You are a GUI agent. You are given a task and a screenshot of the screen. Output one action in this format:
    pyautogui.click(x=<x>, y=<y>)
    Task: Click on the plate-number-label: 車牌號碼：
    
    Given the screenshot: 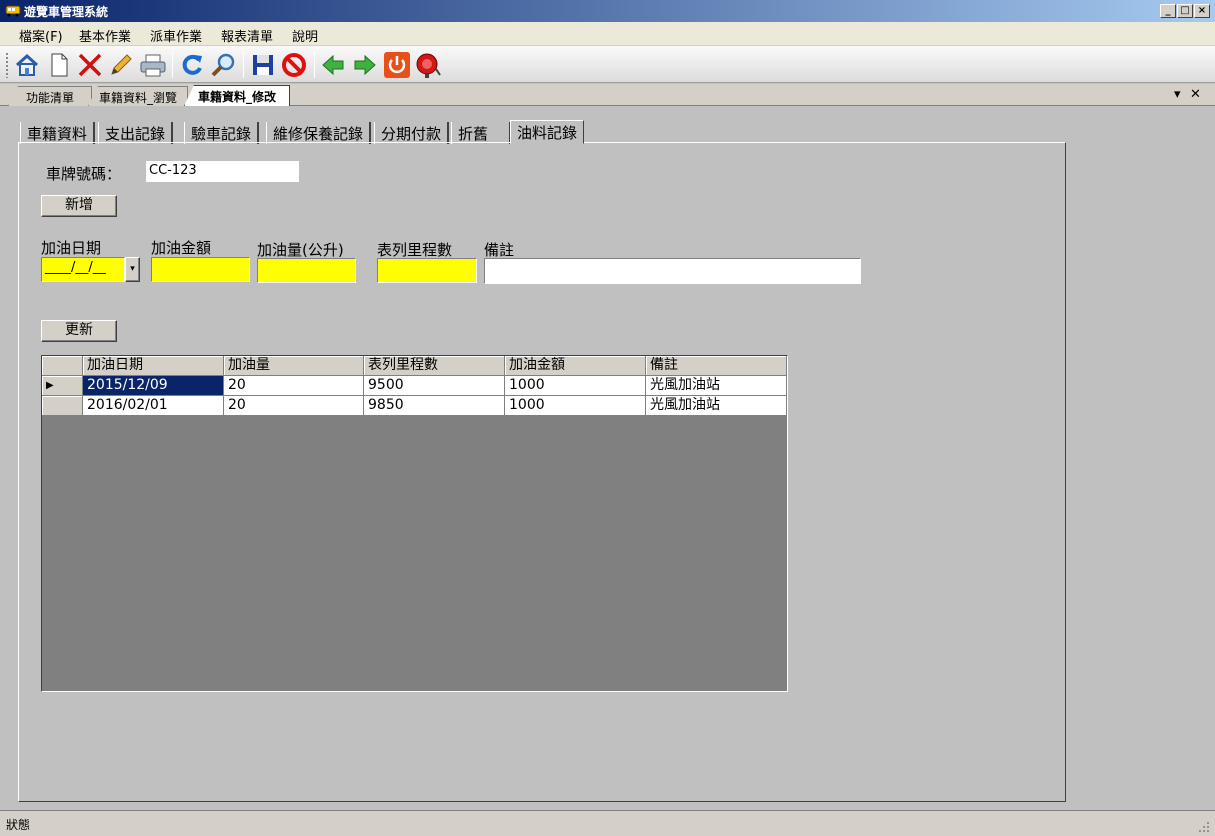 What is the action you would take?
    pyautogui.click(x=84, y=174)
    